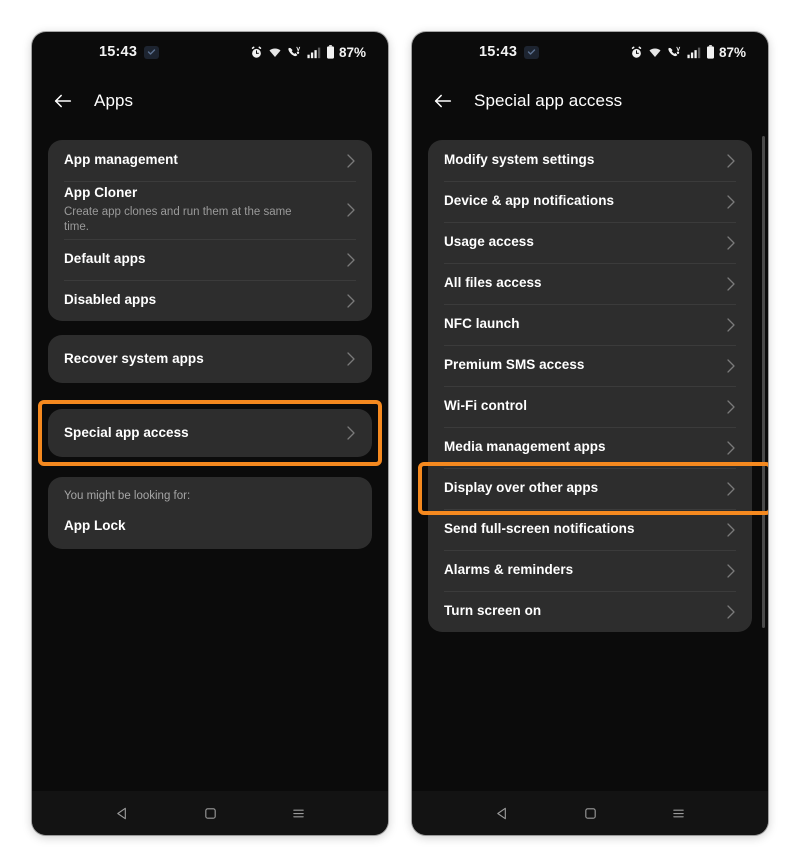 The image size is (800, 867). What do you see at coordinates (493, 283) in the screenshot?
I see `list-item-label: All files access` at bounding box center [493, 283].